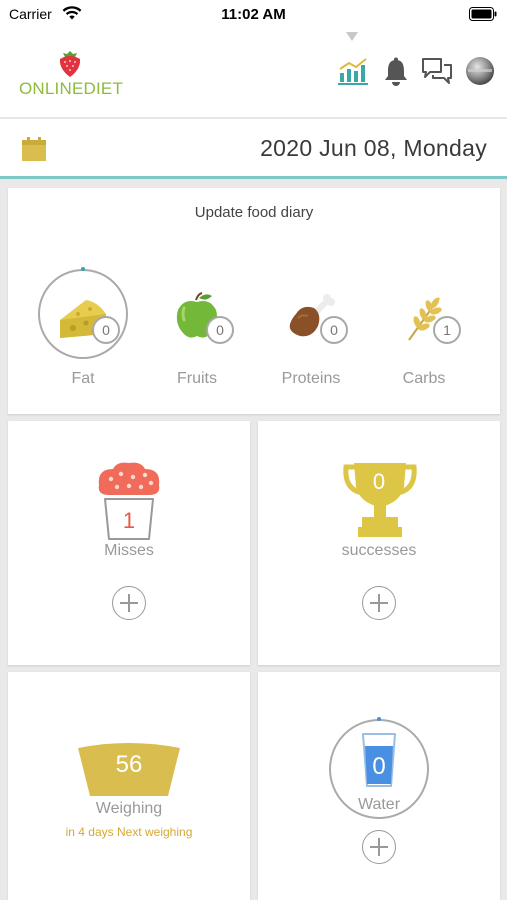 Image resolution: width=507 pixels, height=900 pixels. I want to click on food-item-fat: 0 Fat, so click(83, 334).